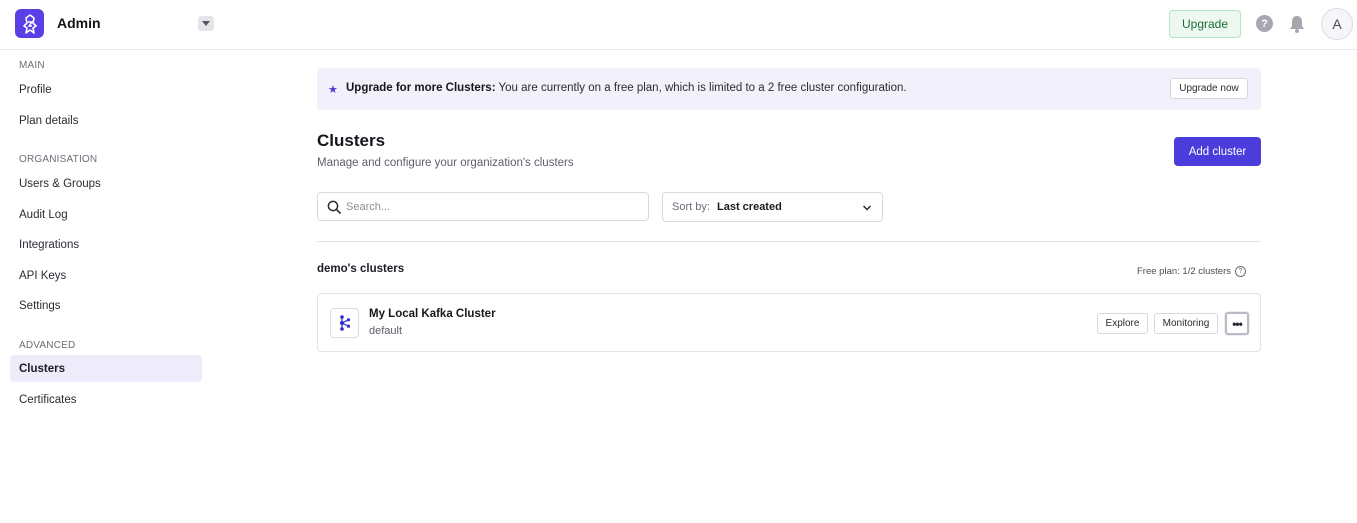  I want to click on sort-select: Sort by: Last created, so click(772, 207).